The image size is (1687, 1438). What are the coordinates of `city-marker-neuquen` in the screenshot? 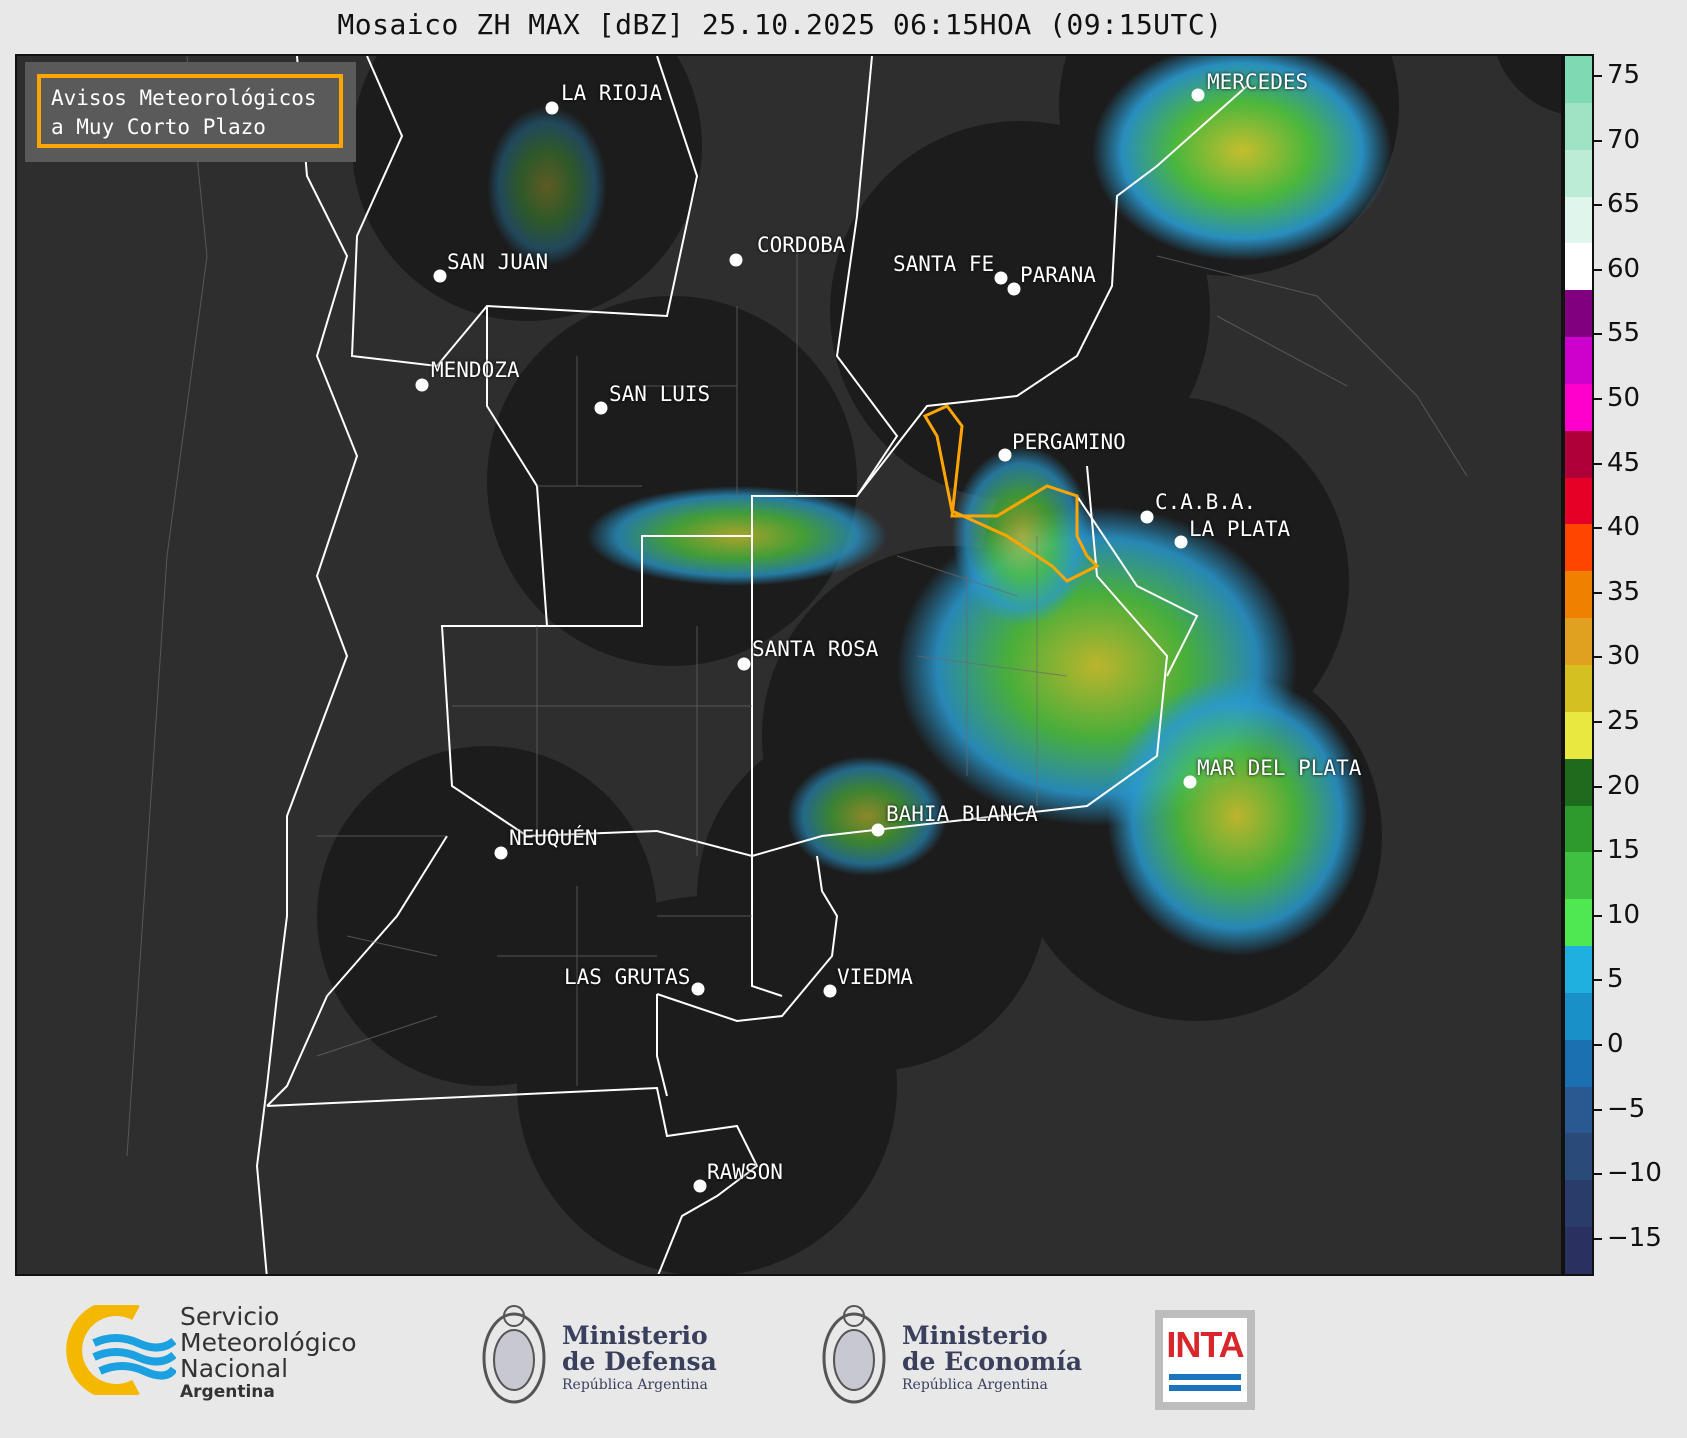 It's located at (501, 853).